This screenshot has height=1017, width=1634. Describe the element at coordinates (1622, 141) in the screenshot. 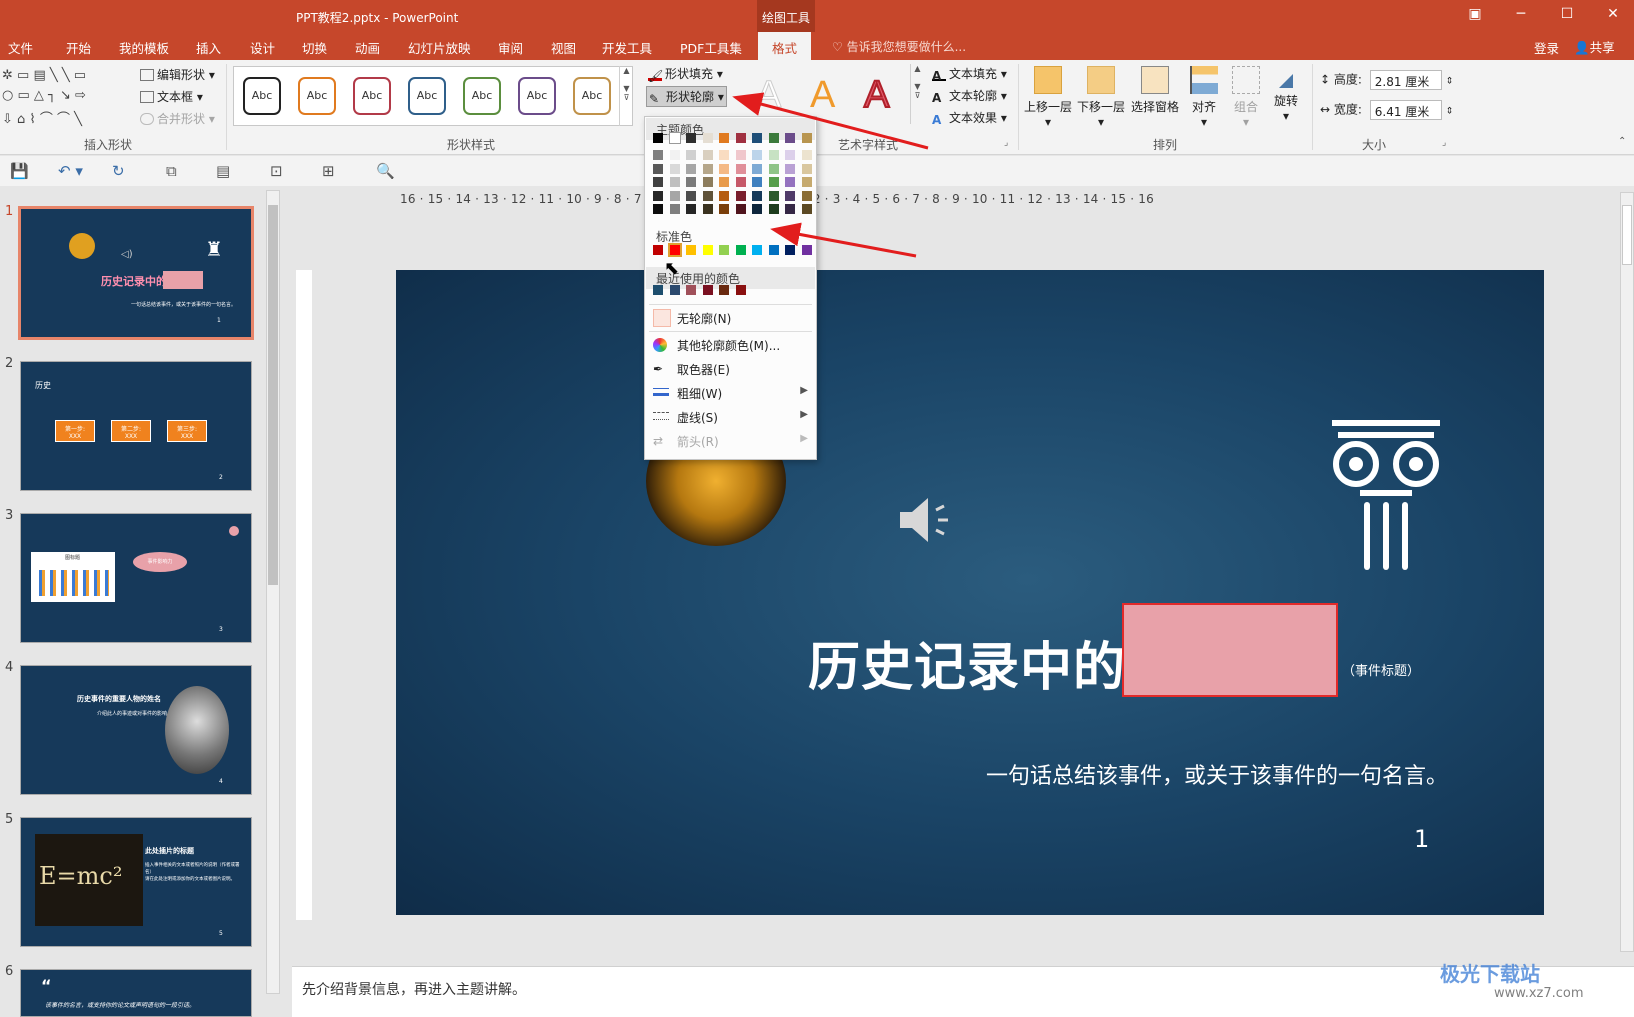

I see `collapse-ribbon-icon: ⌃` at that location.